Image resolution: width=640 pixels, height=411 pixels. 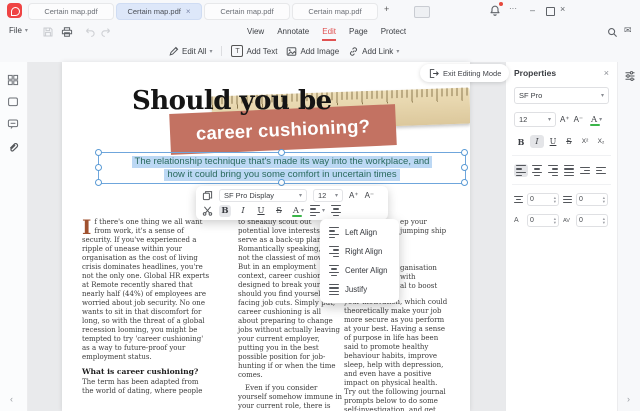 What do you see at coordinates (13, 124) in the screenshot?
I see `comments-panel-icon` at bounding box center [13, 124].